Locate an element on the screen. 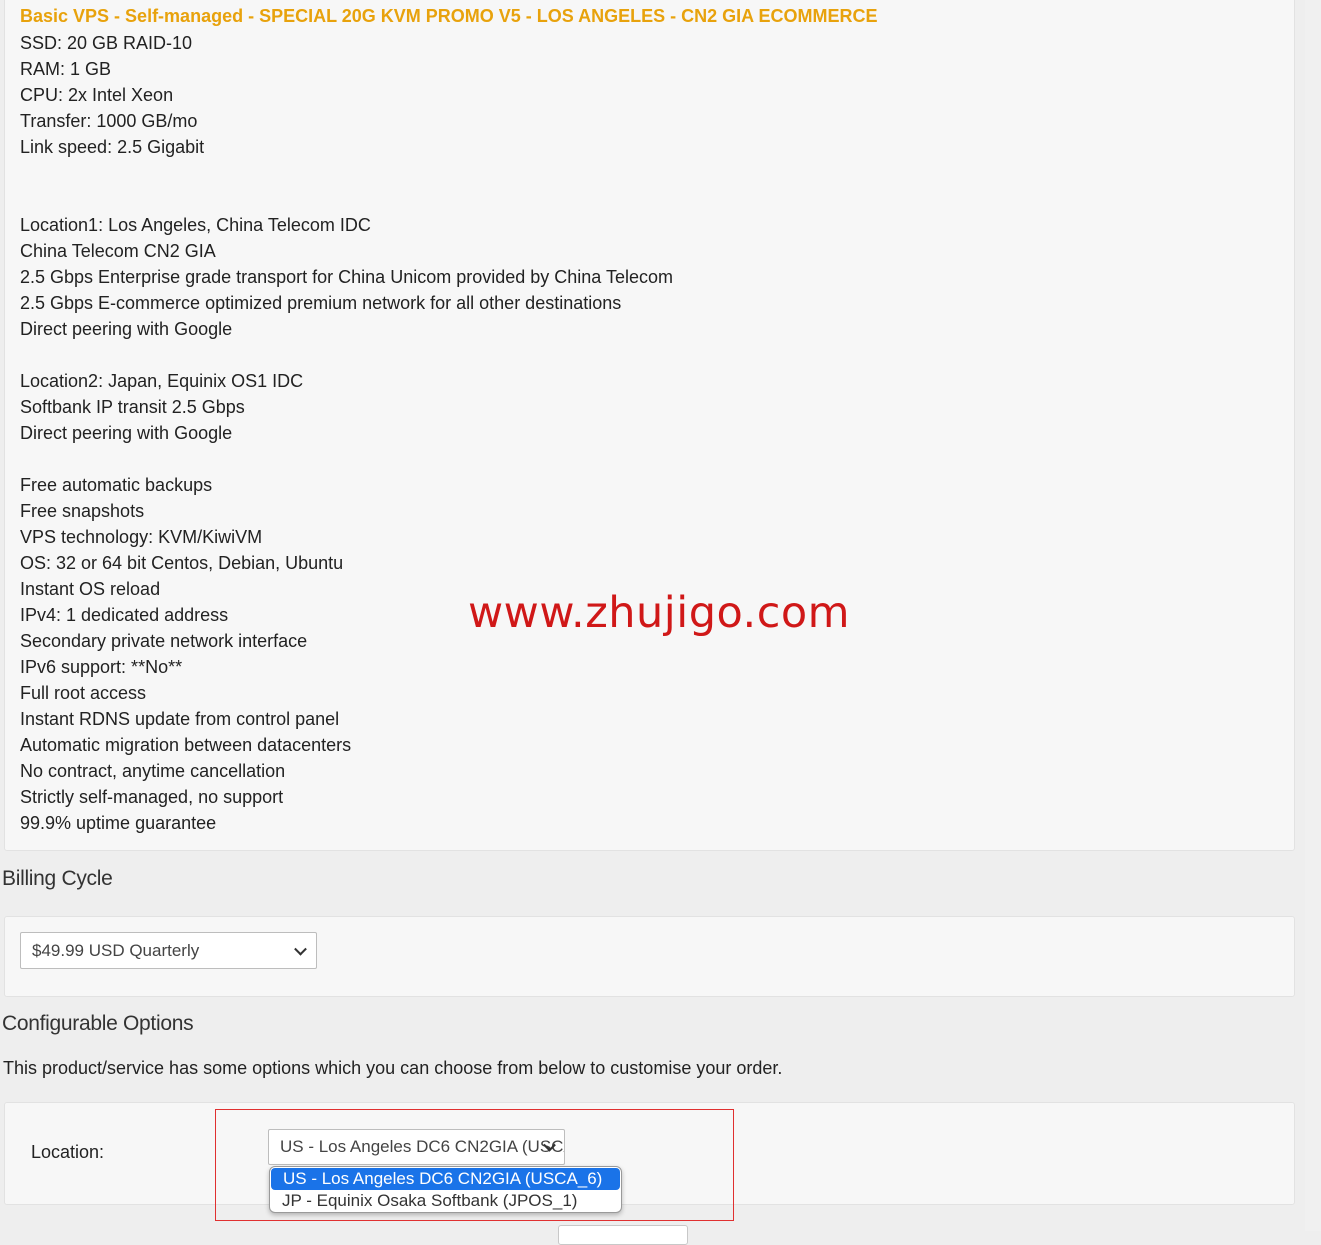 The width and height of the screenshot is (1321, 1245). feature-line: Full root access is located at coordinates (83, 693).